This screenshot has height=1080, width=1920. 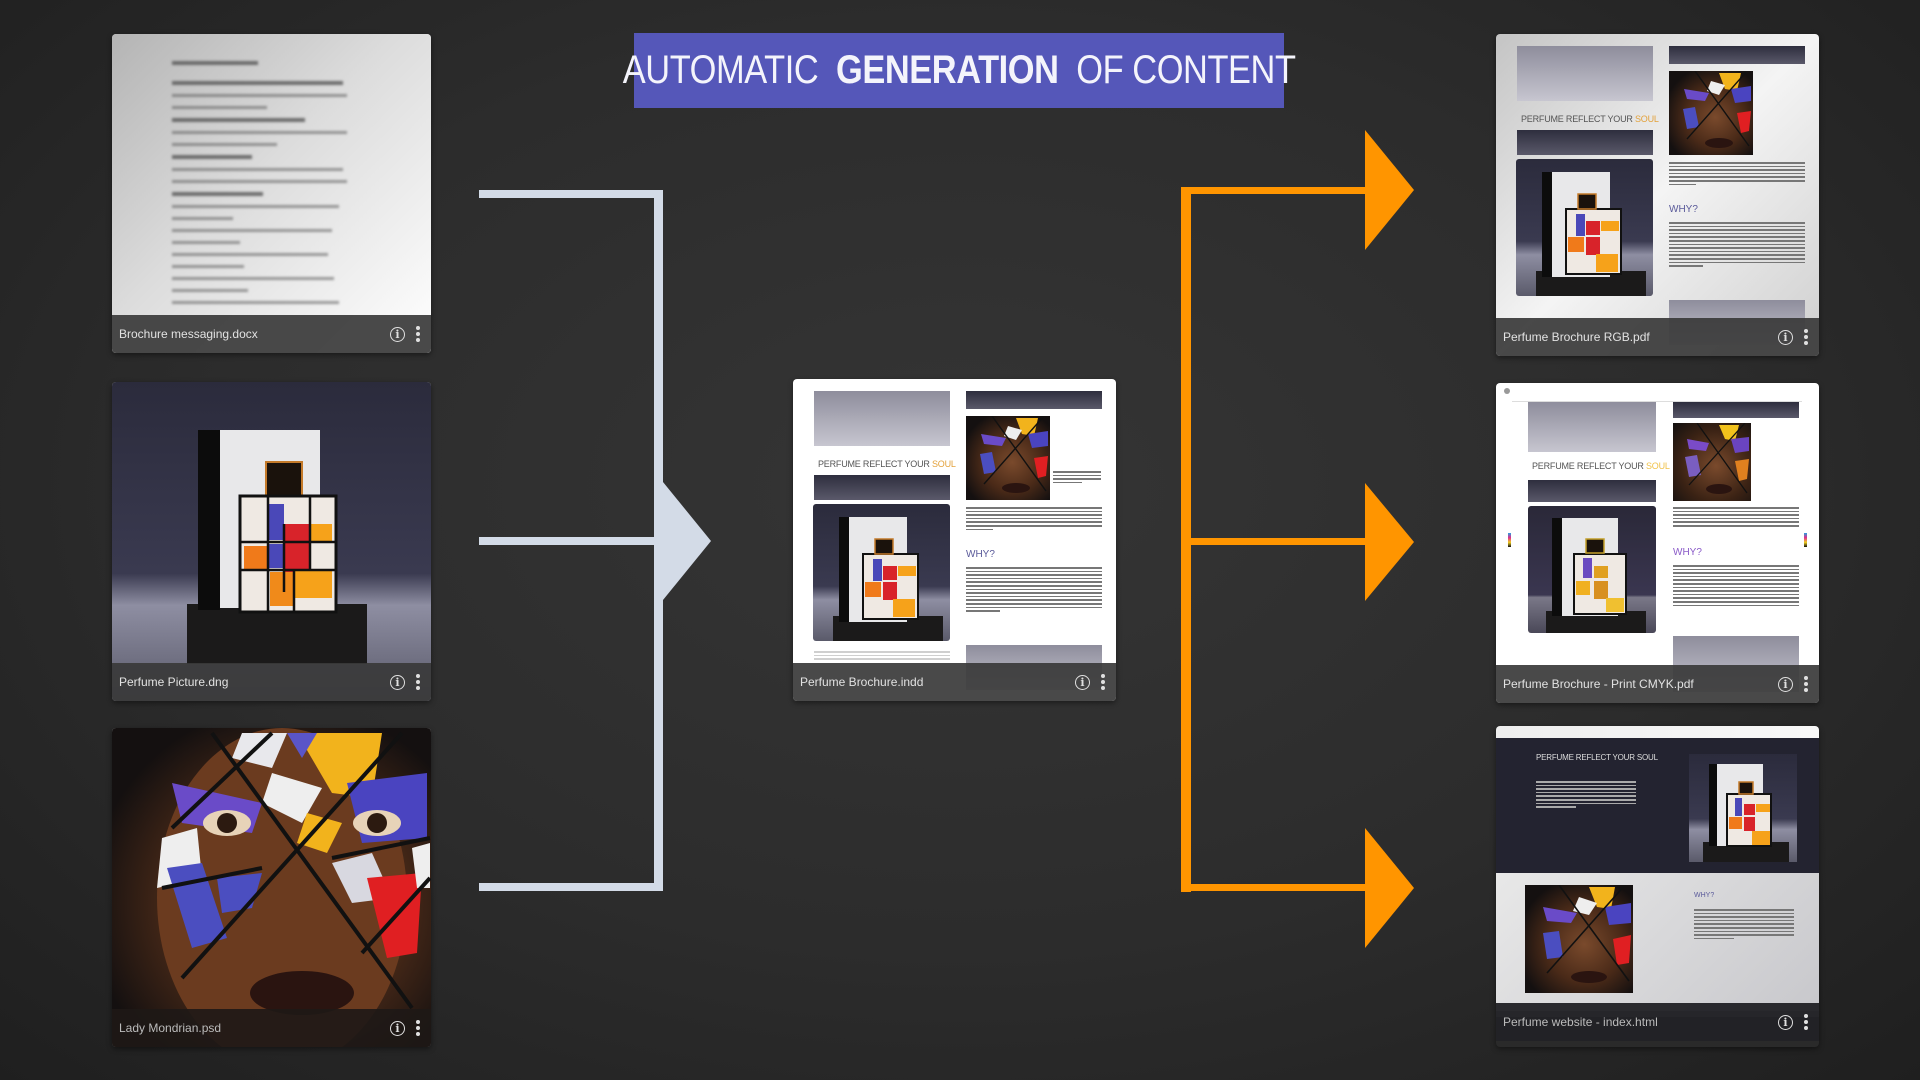 What do you see at coordinates (174, 682) in the screenshot?
I see `file-name: Perfume Picture.dng` at bounding box center [174, 682].